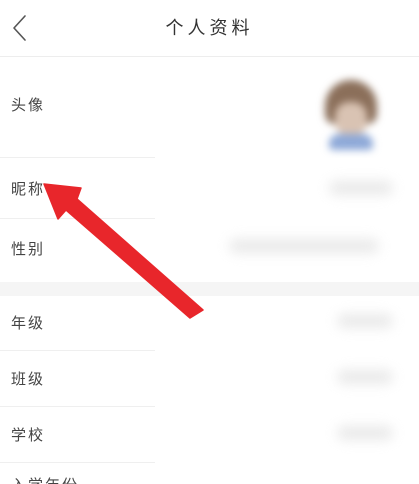 The height and width of the screenshot is (484, 419). Describe the element at coordinates (209, 473) in the screenshot. I see `enrollment-year-row: 入学年份` at that location.